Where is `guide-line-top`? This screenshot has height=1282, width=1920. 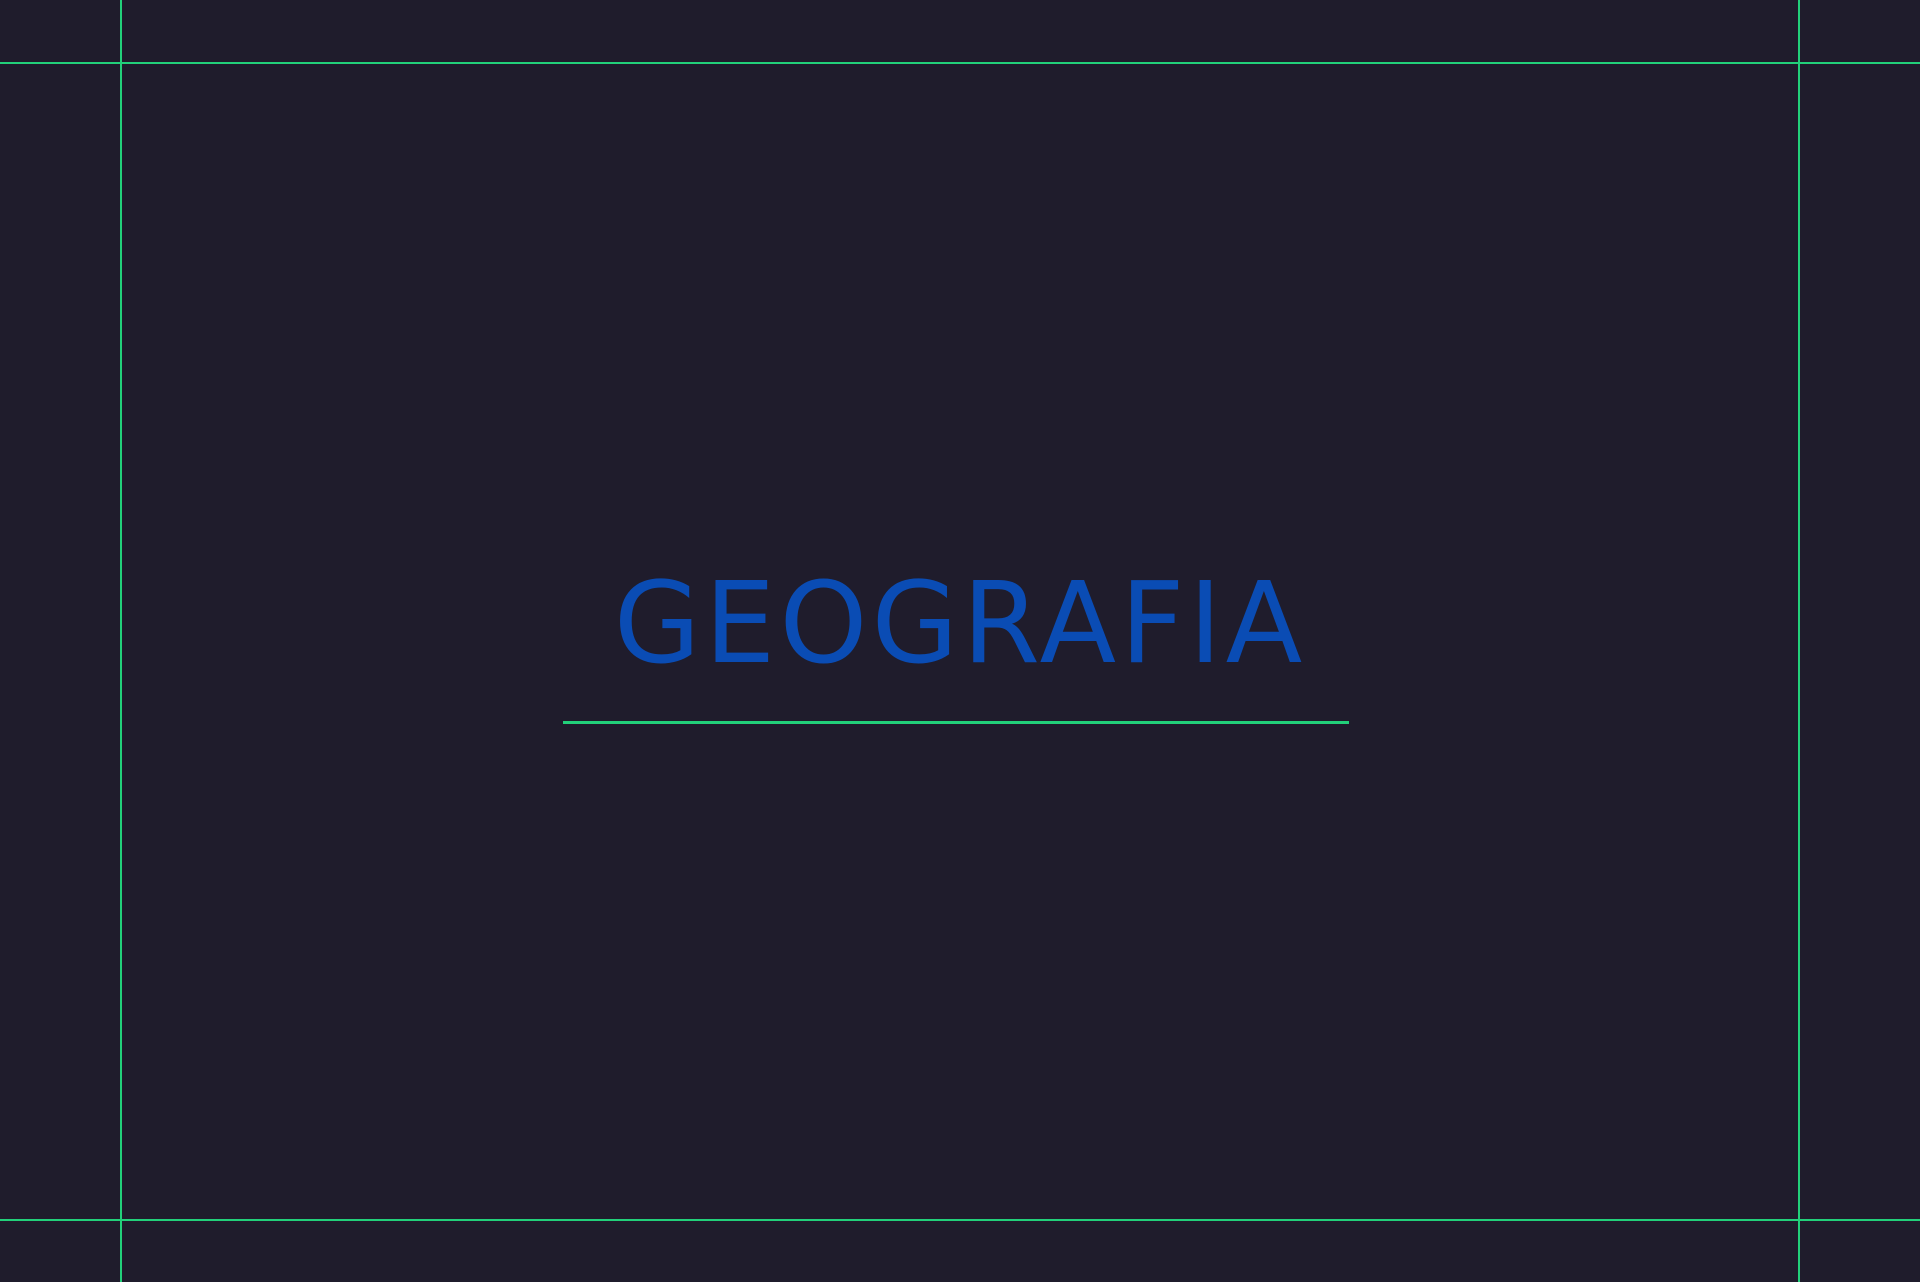 guide-line-top is located at coordinates (960, 63).